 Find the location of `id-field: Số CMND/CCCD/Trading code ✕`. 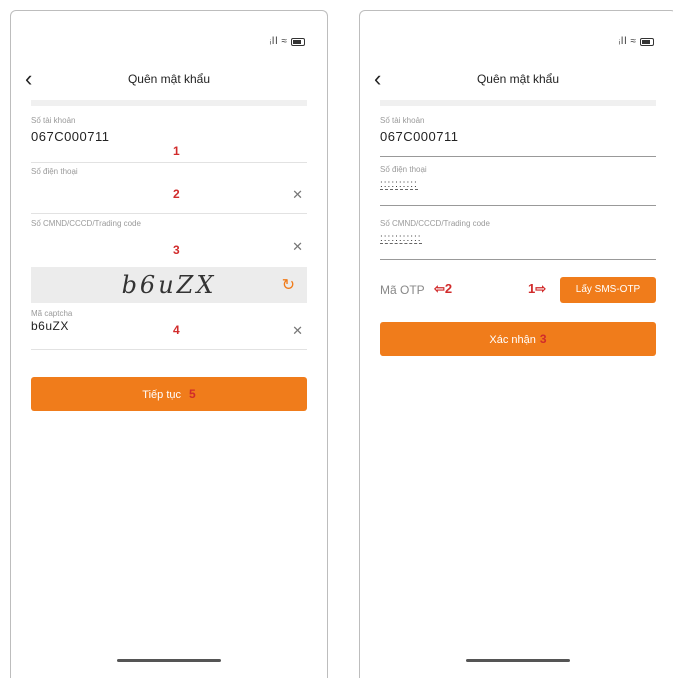

id-field: Số CMND/CCCD/Trading code ✕ is located at coordinates (169, 241).